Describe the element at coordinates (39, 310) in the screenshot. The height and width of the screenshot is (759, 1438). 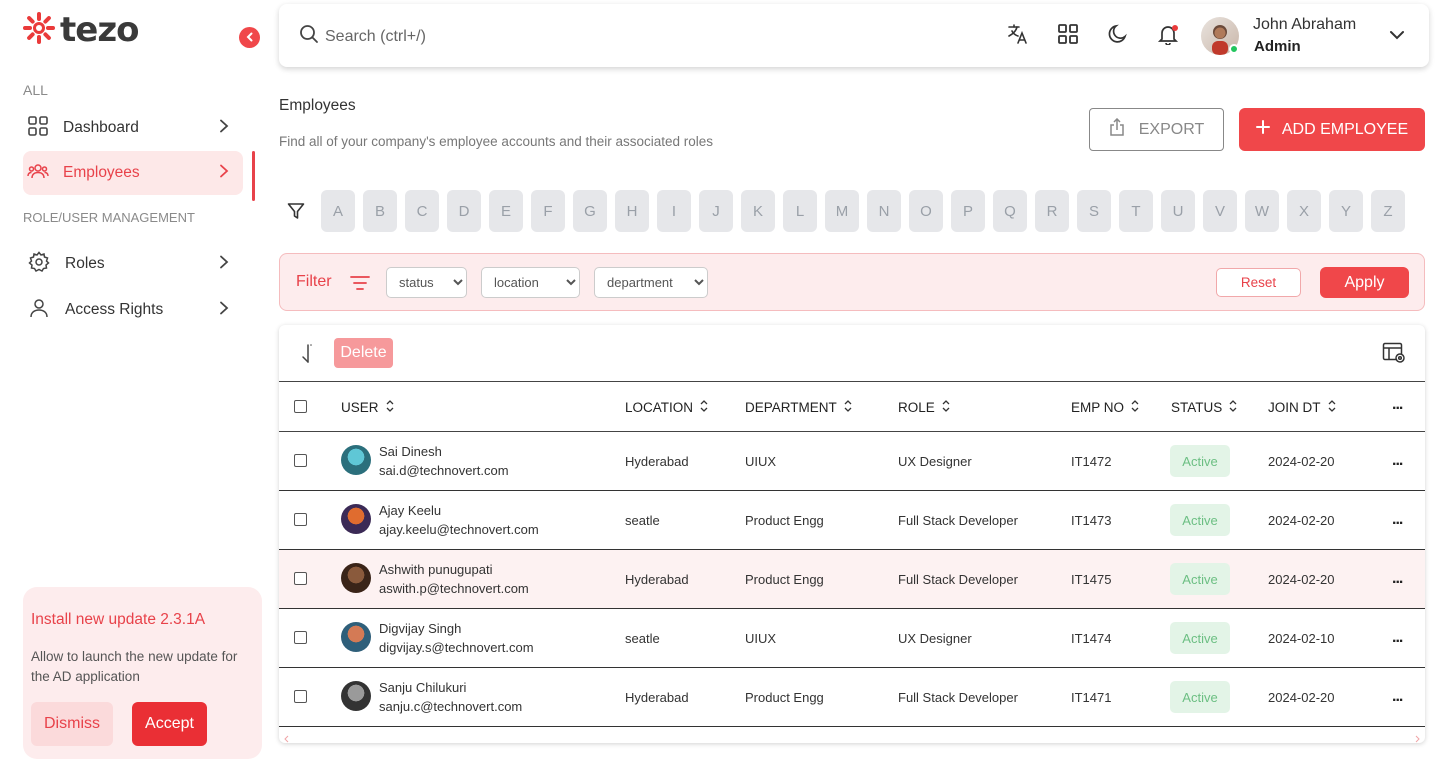
I see `user-icon` at that location.